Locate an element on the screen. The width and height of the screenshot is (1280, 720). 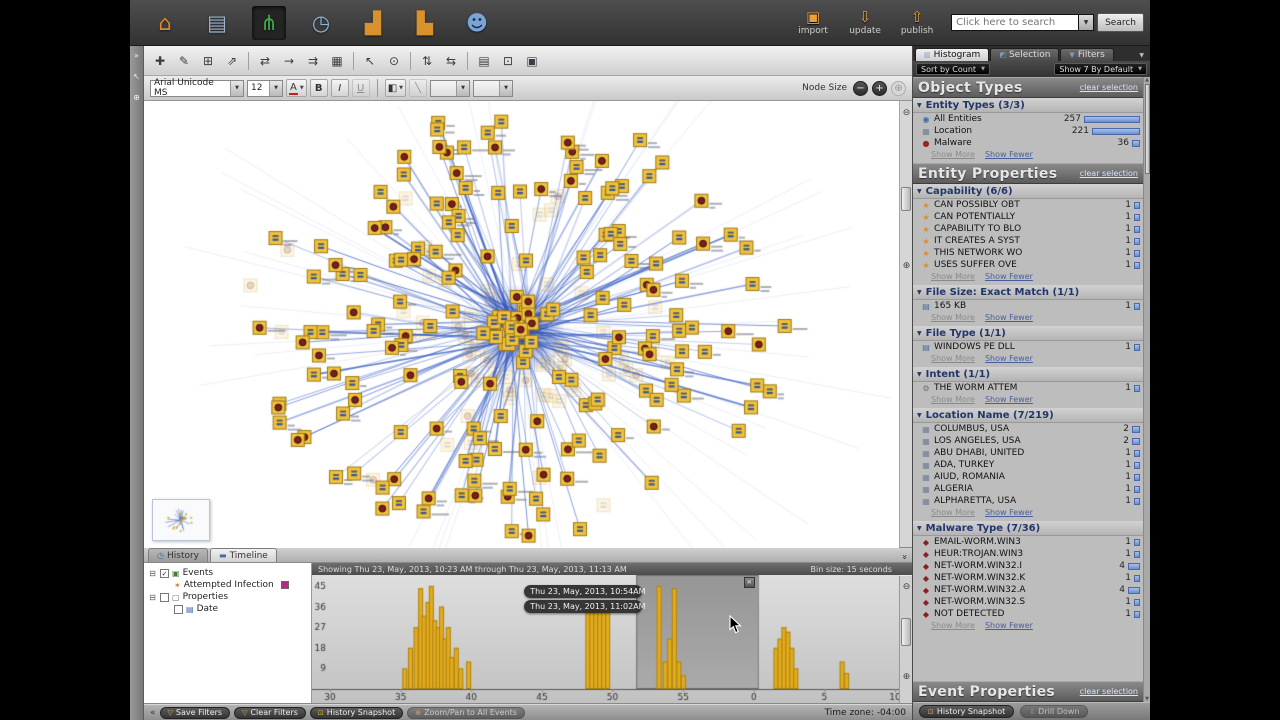
zoom-tool-icon: ⊕ is located at coordinates (136, 97).